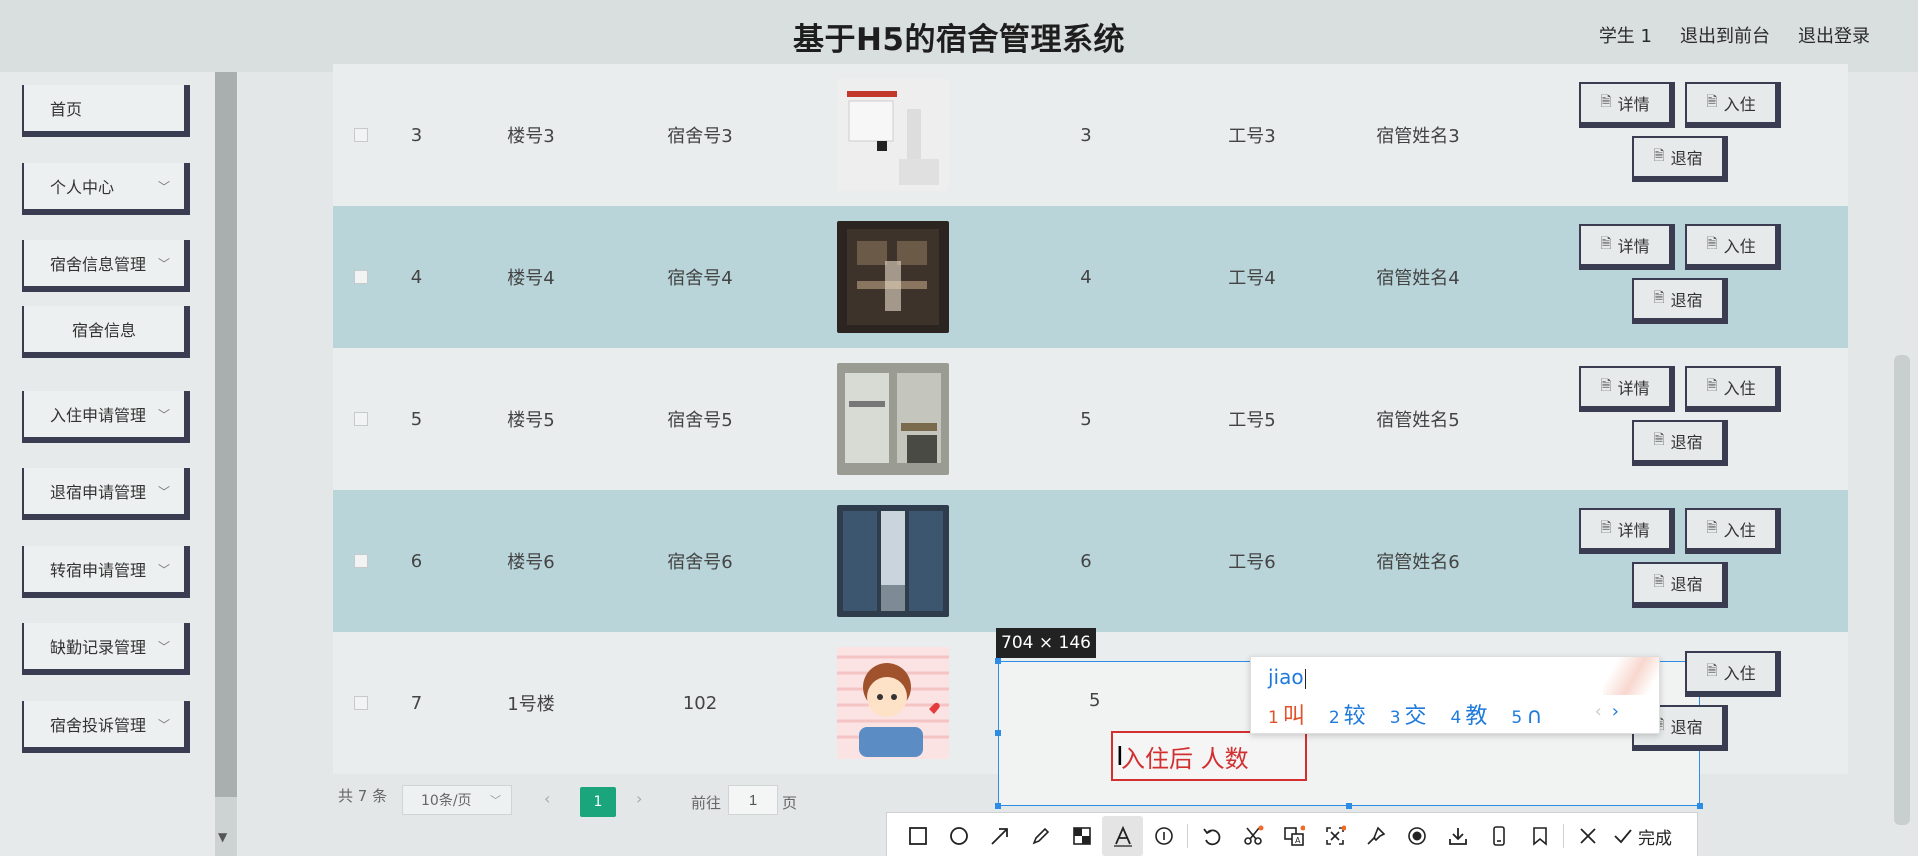 This screenshot has height=856, width=1918. Describe the element at coordinates (639, 798) in the screenshot. I see `next-page-icon: ›` at that location.